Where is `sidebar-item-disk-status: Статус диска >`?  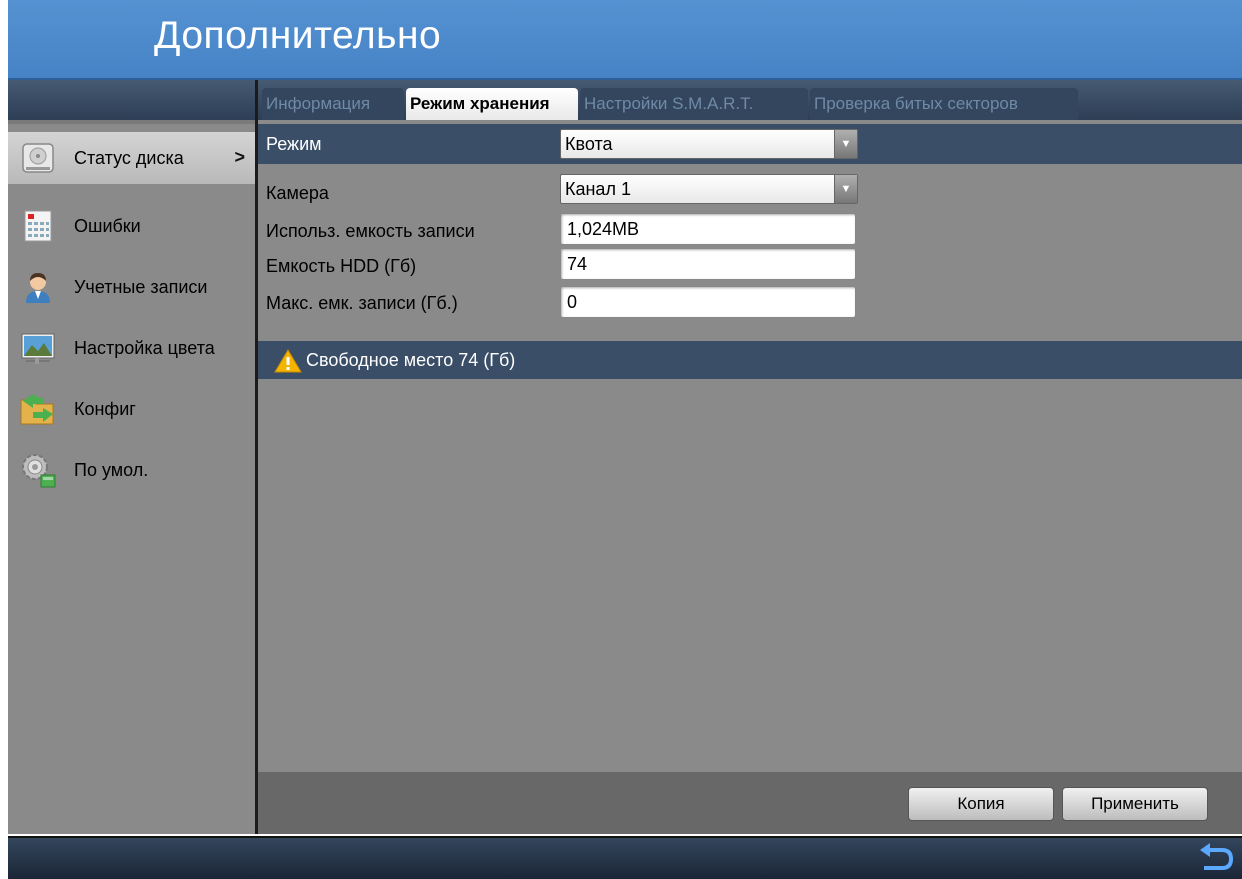
sidebar-item-disk-status: Статус диска > is located at coordinates (131, 158).